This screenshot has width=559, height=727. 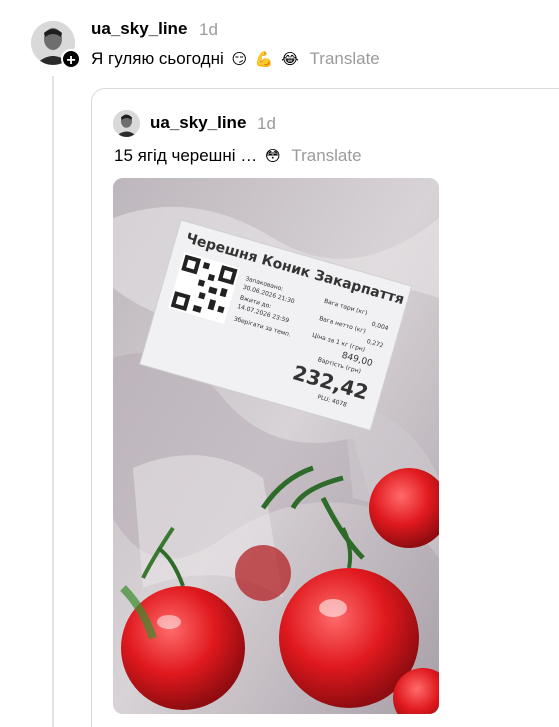 What do you see at coordinates (264, 59) in the screenshot?
I see `flexed-biceps-emoji-icon: 💪` at bounding box center [264, 59].